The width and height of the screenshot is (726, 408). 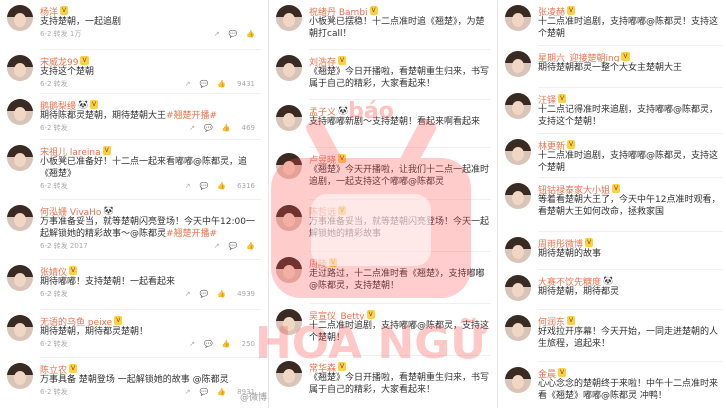 What do you see at coordinates (397, 28) in the screenshot?
I see `comment-text: 小板凳已摆稳！十二点准时追《翘楚》，为楚朝打call！` at bounding box center [397, 28].